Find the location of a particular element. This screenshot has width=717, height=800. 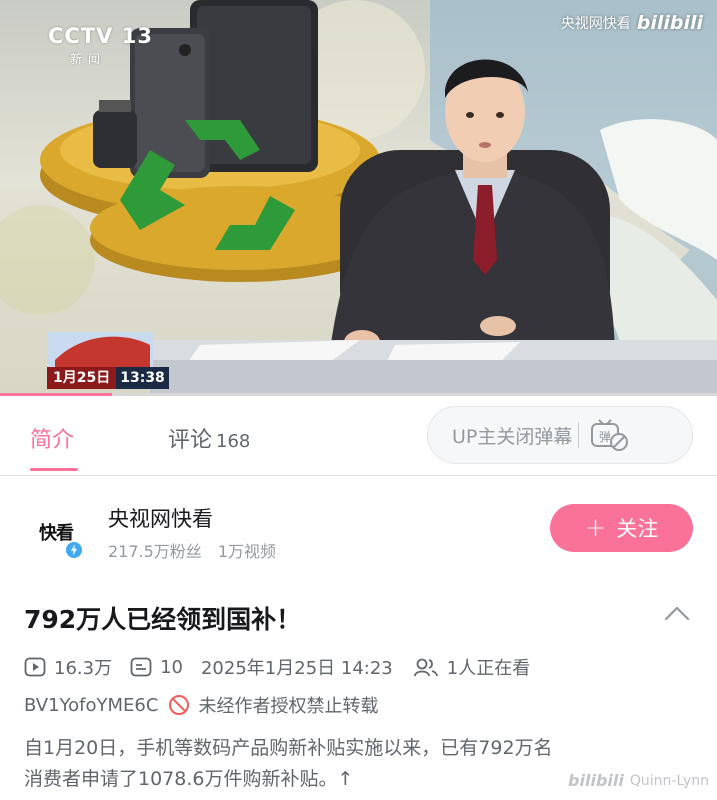

danmaku-off-icon: 弹 is located at coordinates (609, 435).